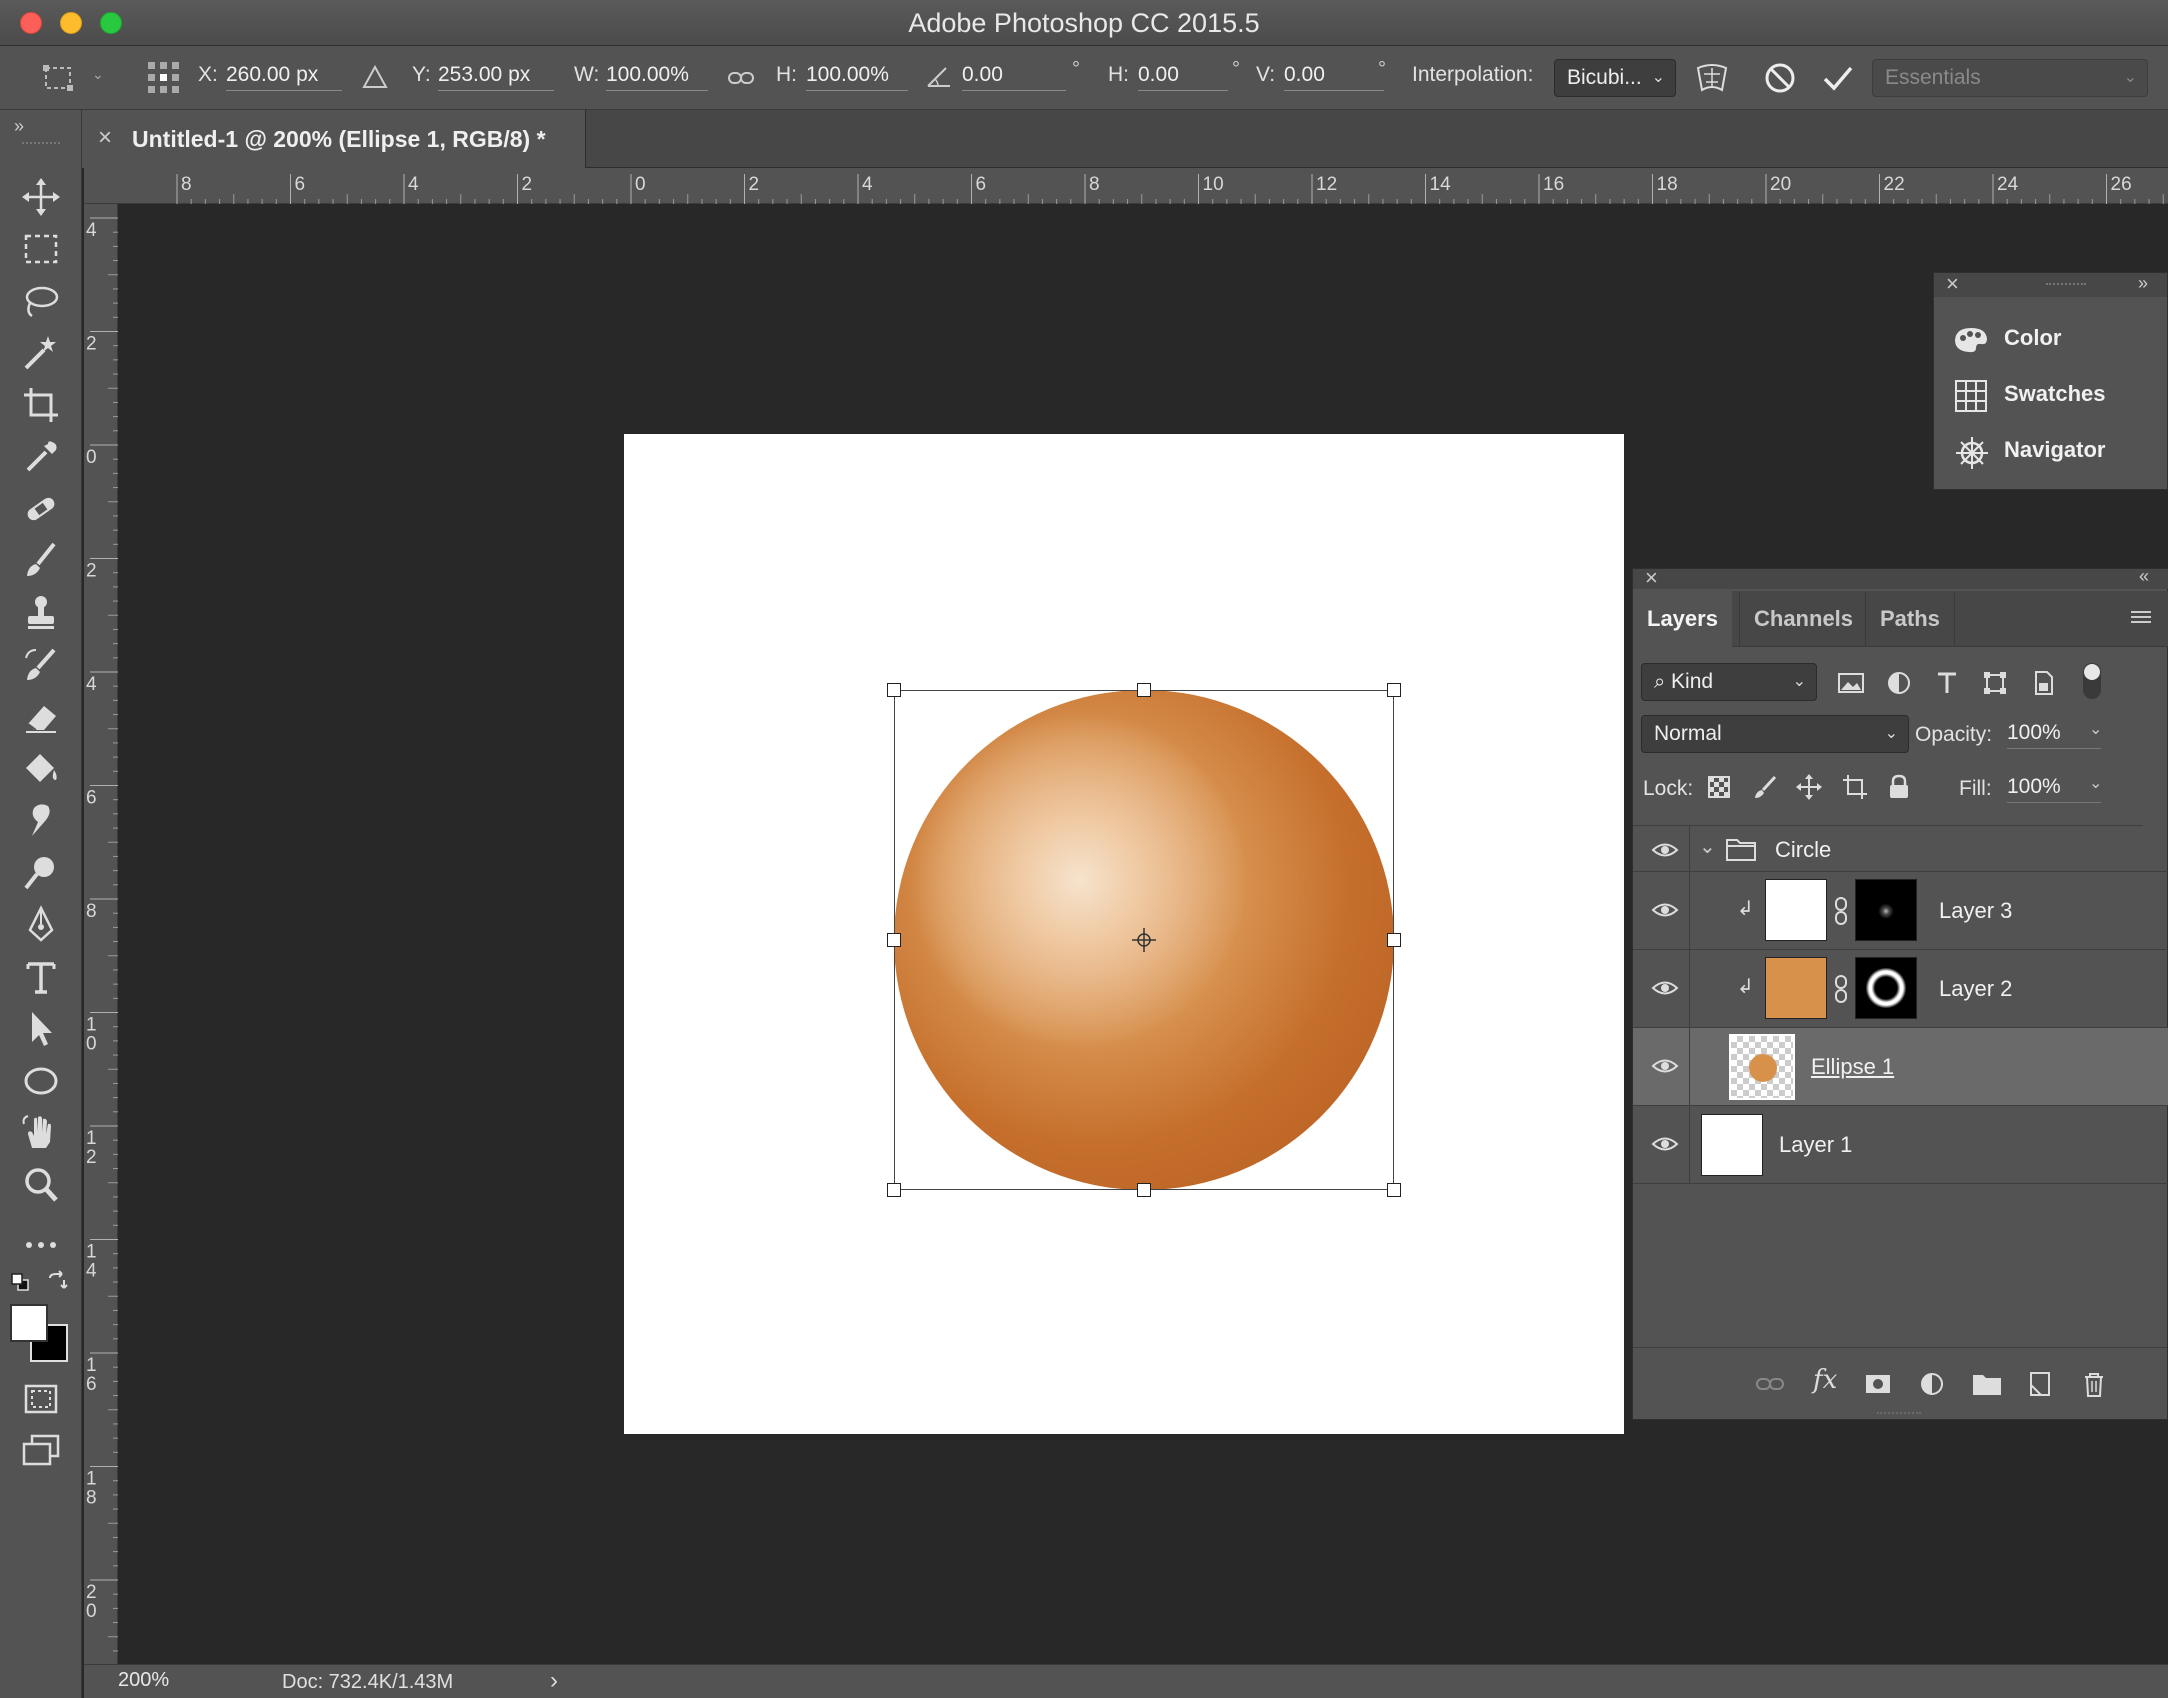 Image resolution: width=2168 pixels, height=1698 pixels. I want to click on tab-paths: Paths, so click(1910, 619).